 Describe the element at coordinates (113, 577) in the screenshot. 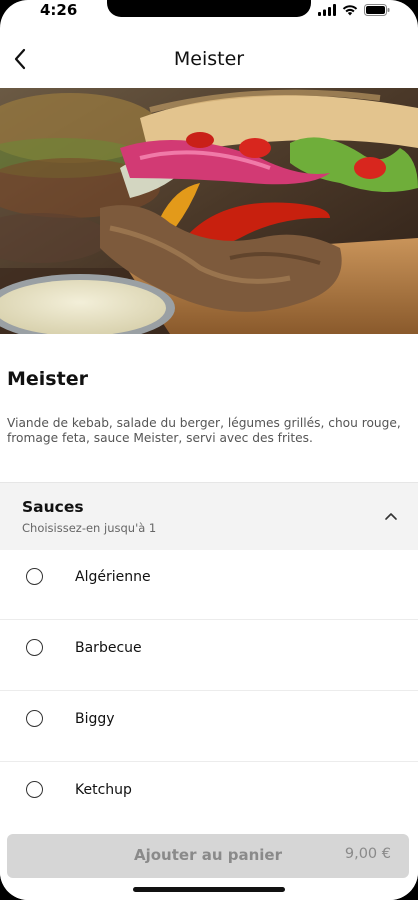

I see `option-label: Algérienne` at that location.